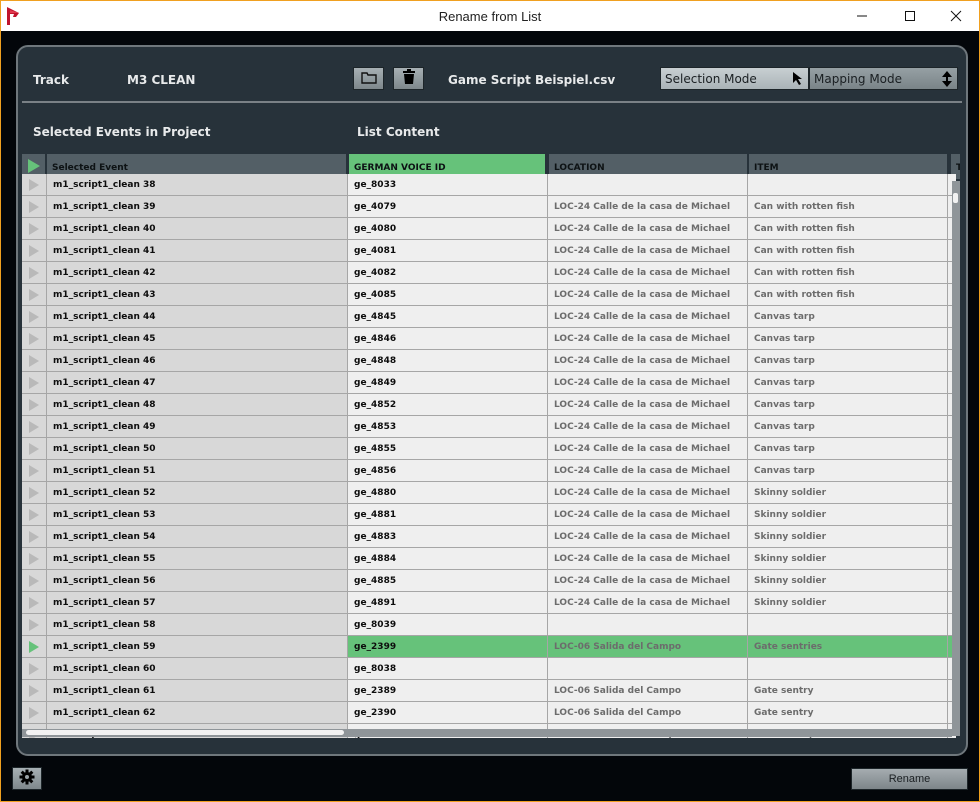 The height and width of the screenshot is (802, 980). Describe the element at coordinates (448, 536) in the screenshot. I see `voice-id-cell: ge_4883` at that location.